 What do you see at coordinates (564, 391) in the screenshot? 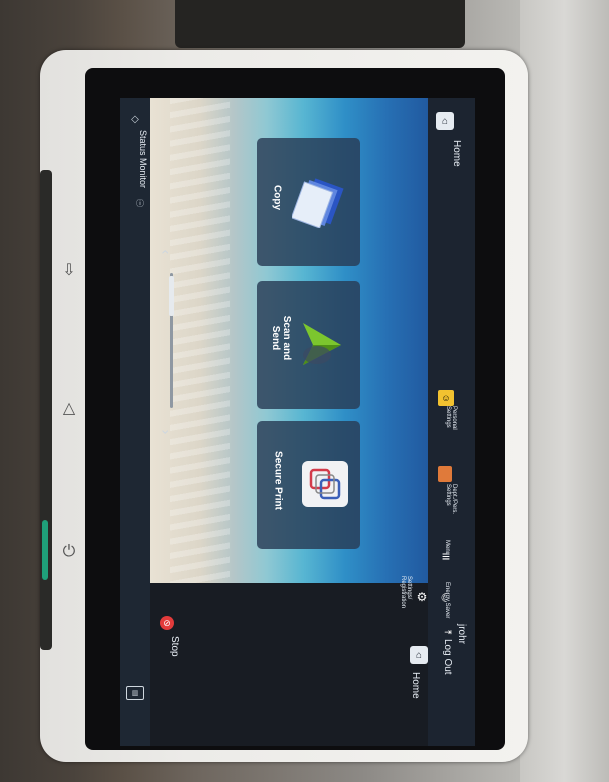
I see `printer-body` at bounding box center [564, 391].